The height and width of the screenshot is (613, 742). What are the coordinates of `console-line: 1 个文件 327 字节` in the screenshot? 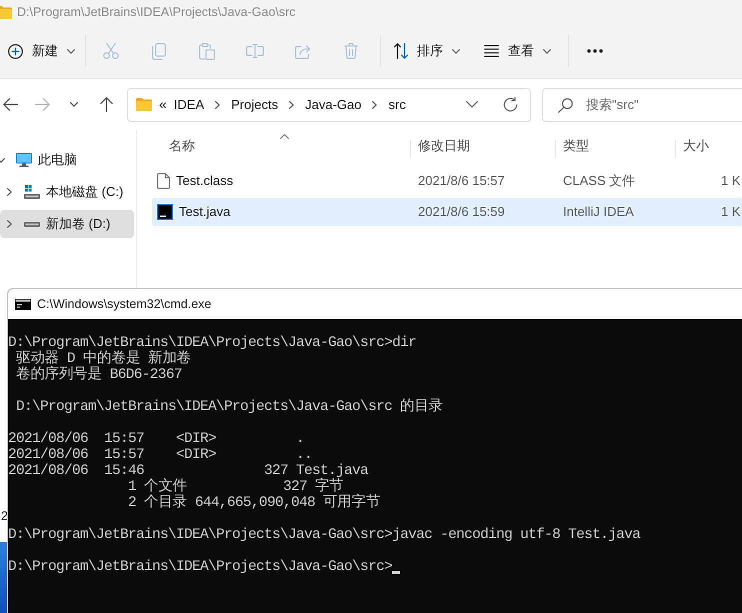 It's located at (235, 487).